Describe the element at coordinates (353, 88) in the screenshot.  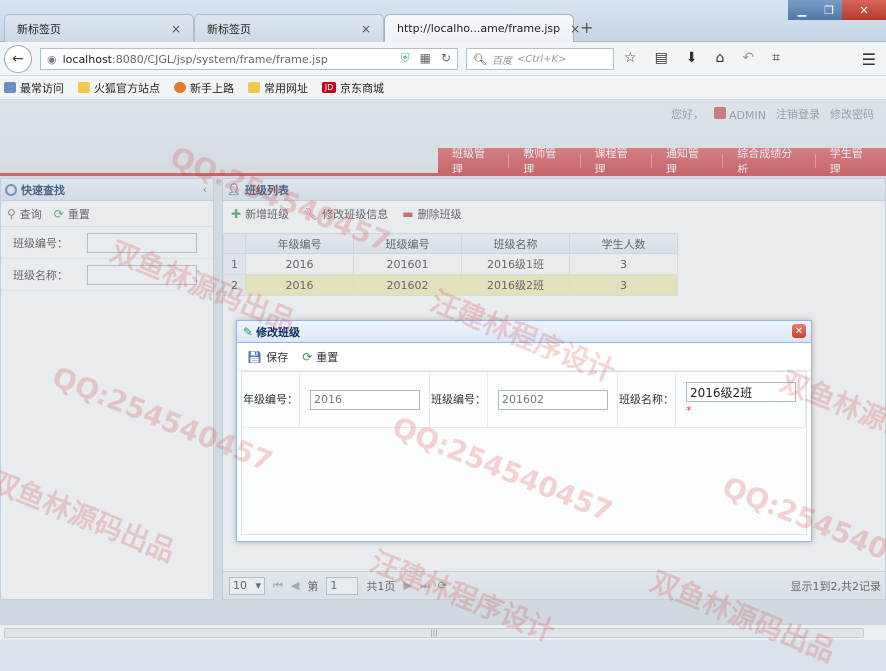
I see `bookmark-item: JD 京东商城` at that location.